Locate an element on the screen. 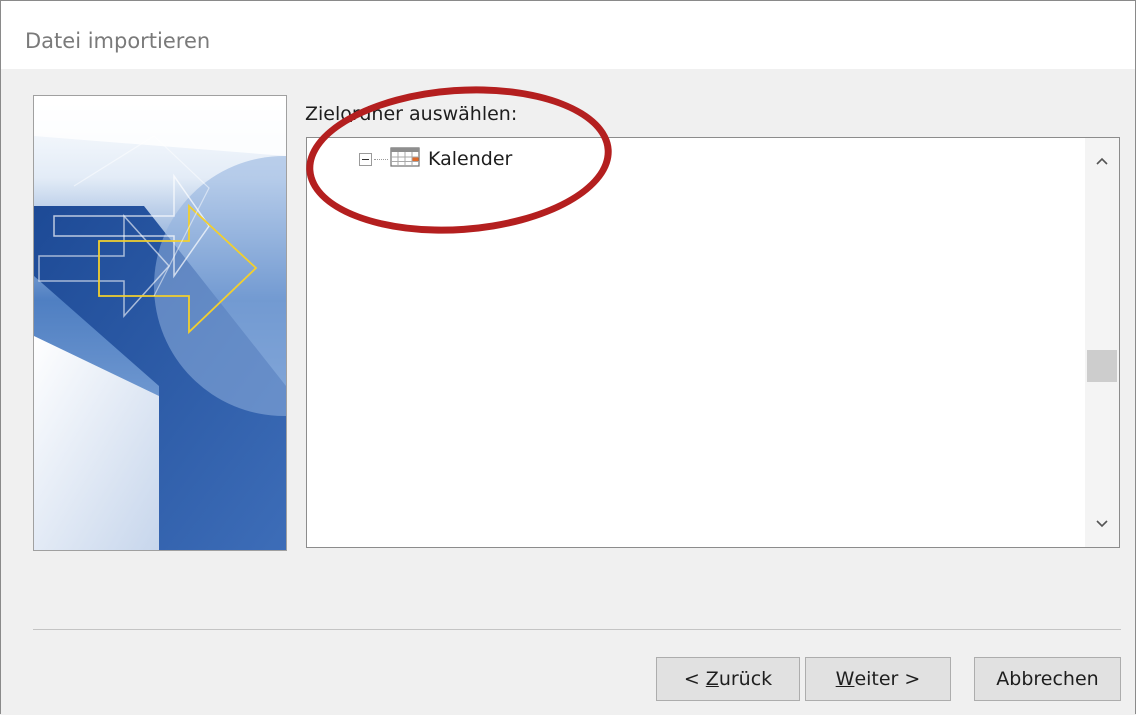 This screenshot has height=715, width=1136. chevron-down-icon is located at coordinates (1102, 524).